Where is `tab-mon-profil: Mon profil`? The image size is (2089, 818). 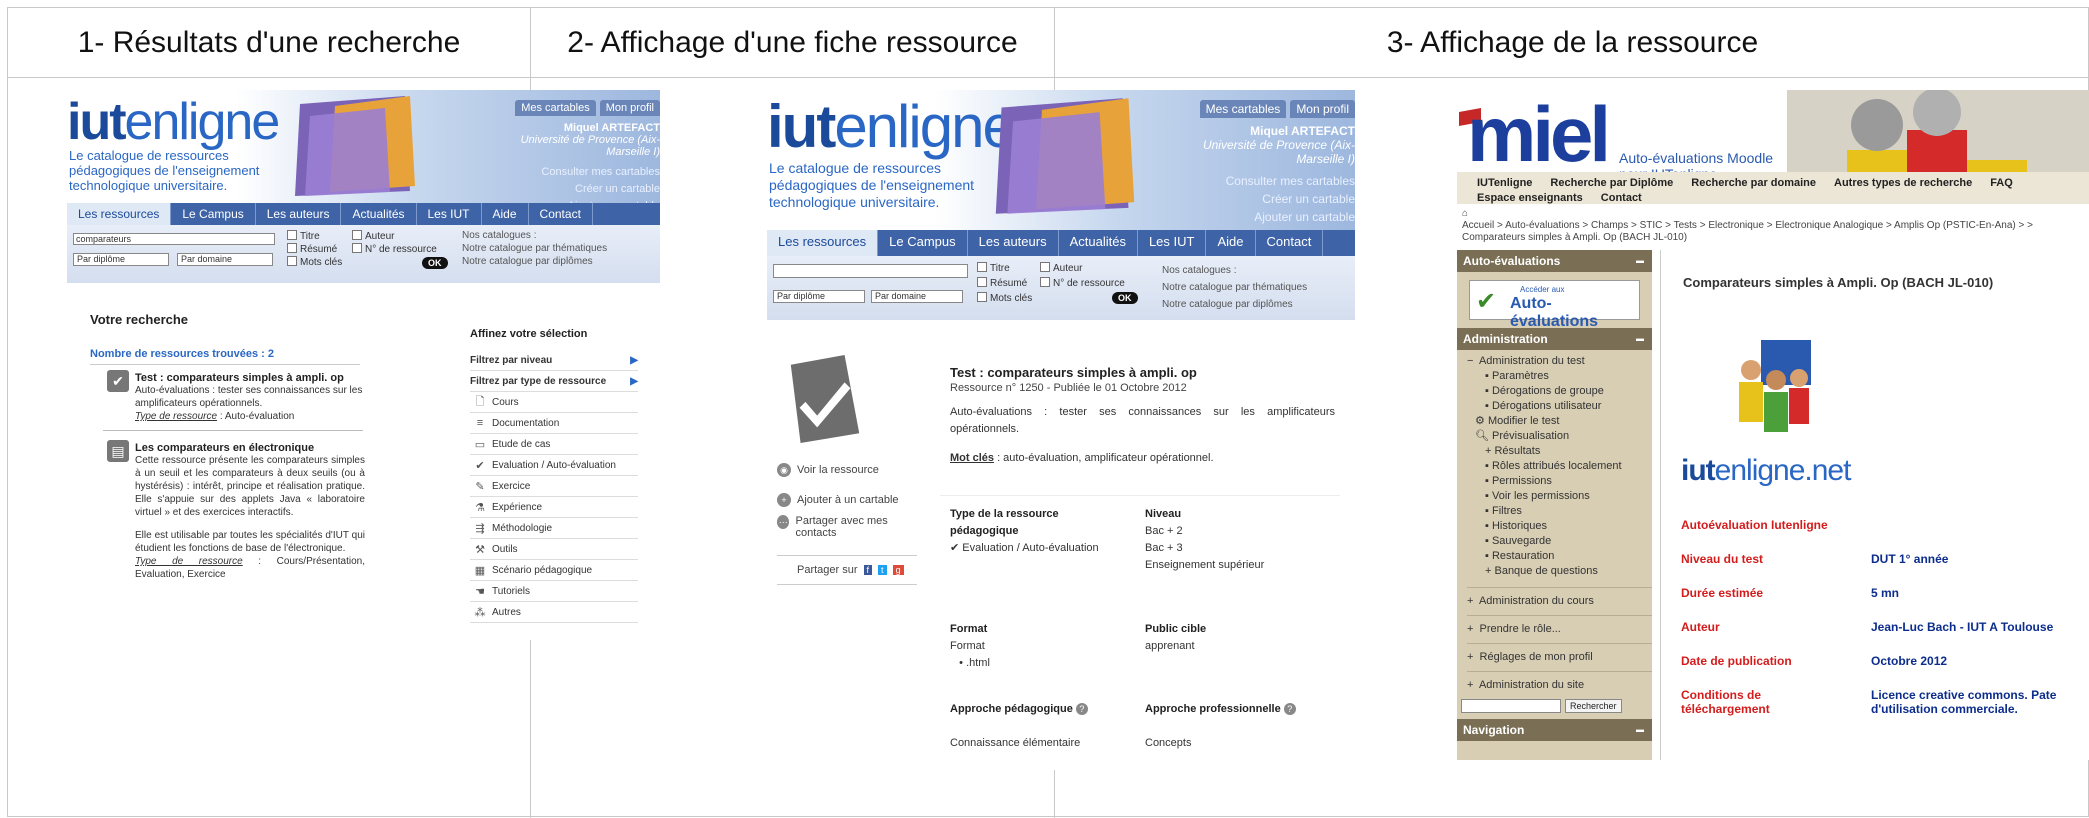 tab-mon-profil: Mon profil is located at coordinates (629, 108).